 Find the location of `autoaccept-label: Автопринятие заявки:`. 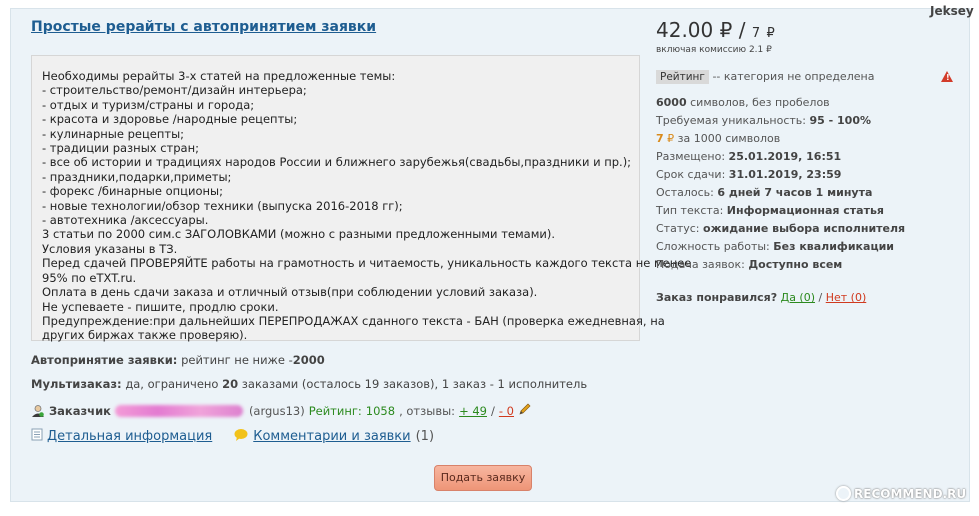

autoaccept-label: Автопринятие заявки: is located at coordinates (104, 360).